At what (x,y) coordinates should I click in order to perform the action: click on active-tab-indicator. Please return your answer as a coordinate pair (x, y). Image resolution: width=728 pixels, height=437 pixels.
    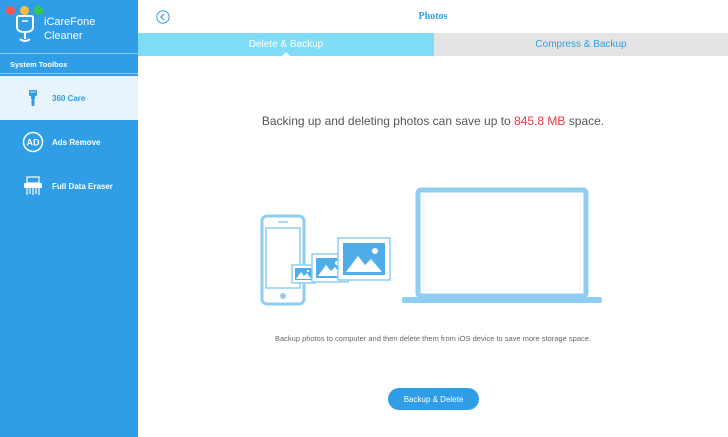
    Looking at the image, I should click on (286, 54).